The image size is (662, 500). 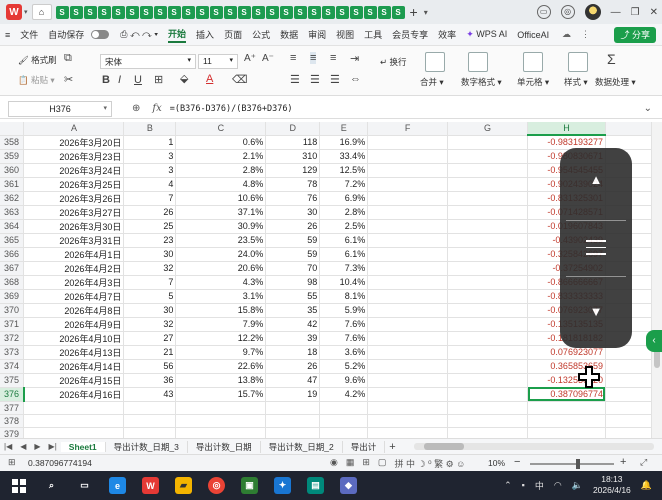 I want to click on row-header: 362, so click(x=12, y=198).